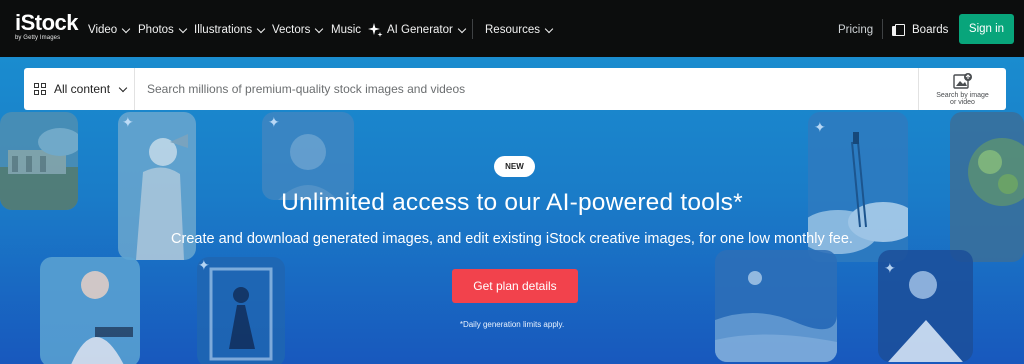  I want to click on nav-ai-generator: AI Generator, so click(417, 30).